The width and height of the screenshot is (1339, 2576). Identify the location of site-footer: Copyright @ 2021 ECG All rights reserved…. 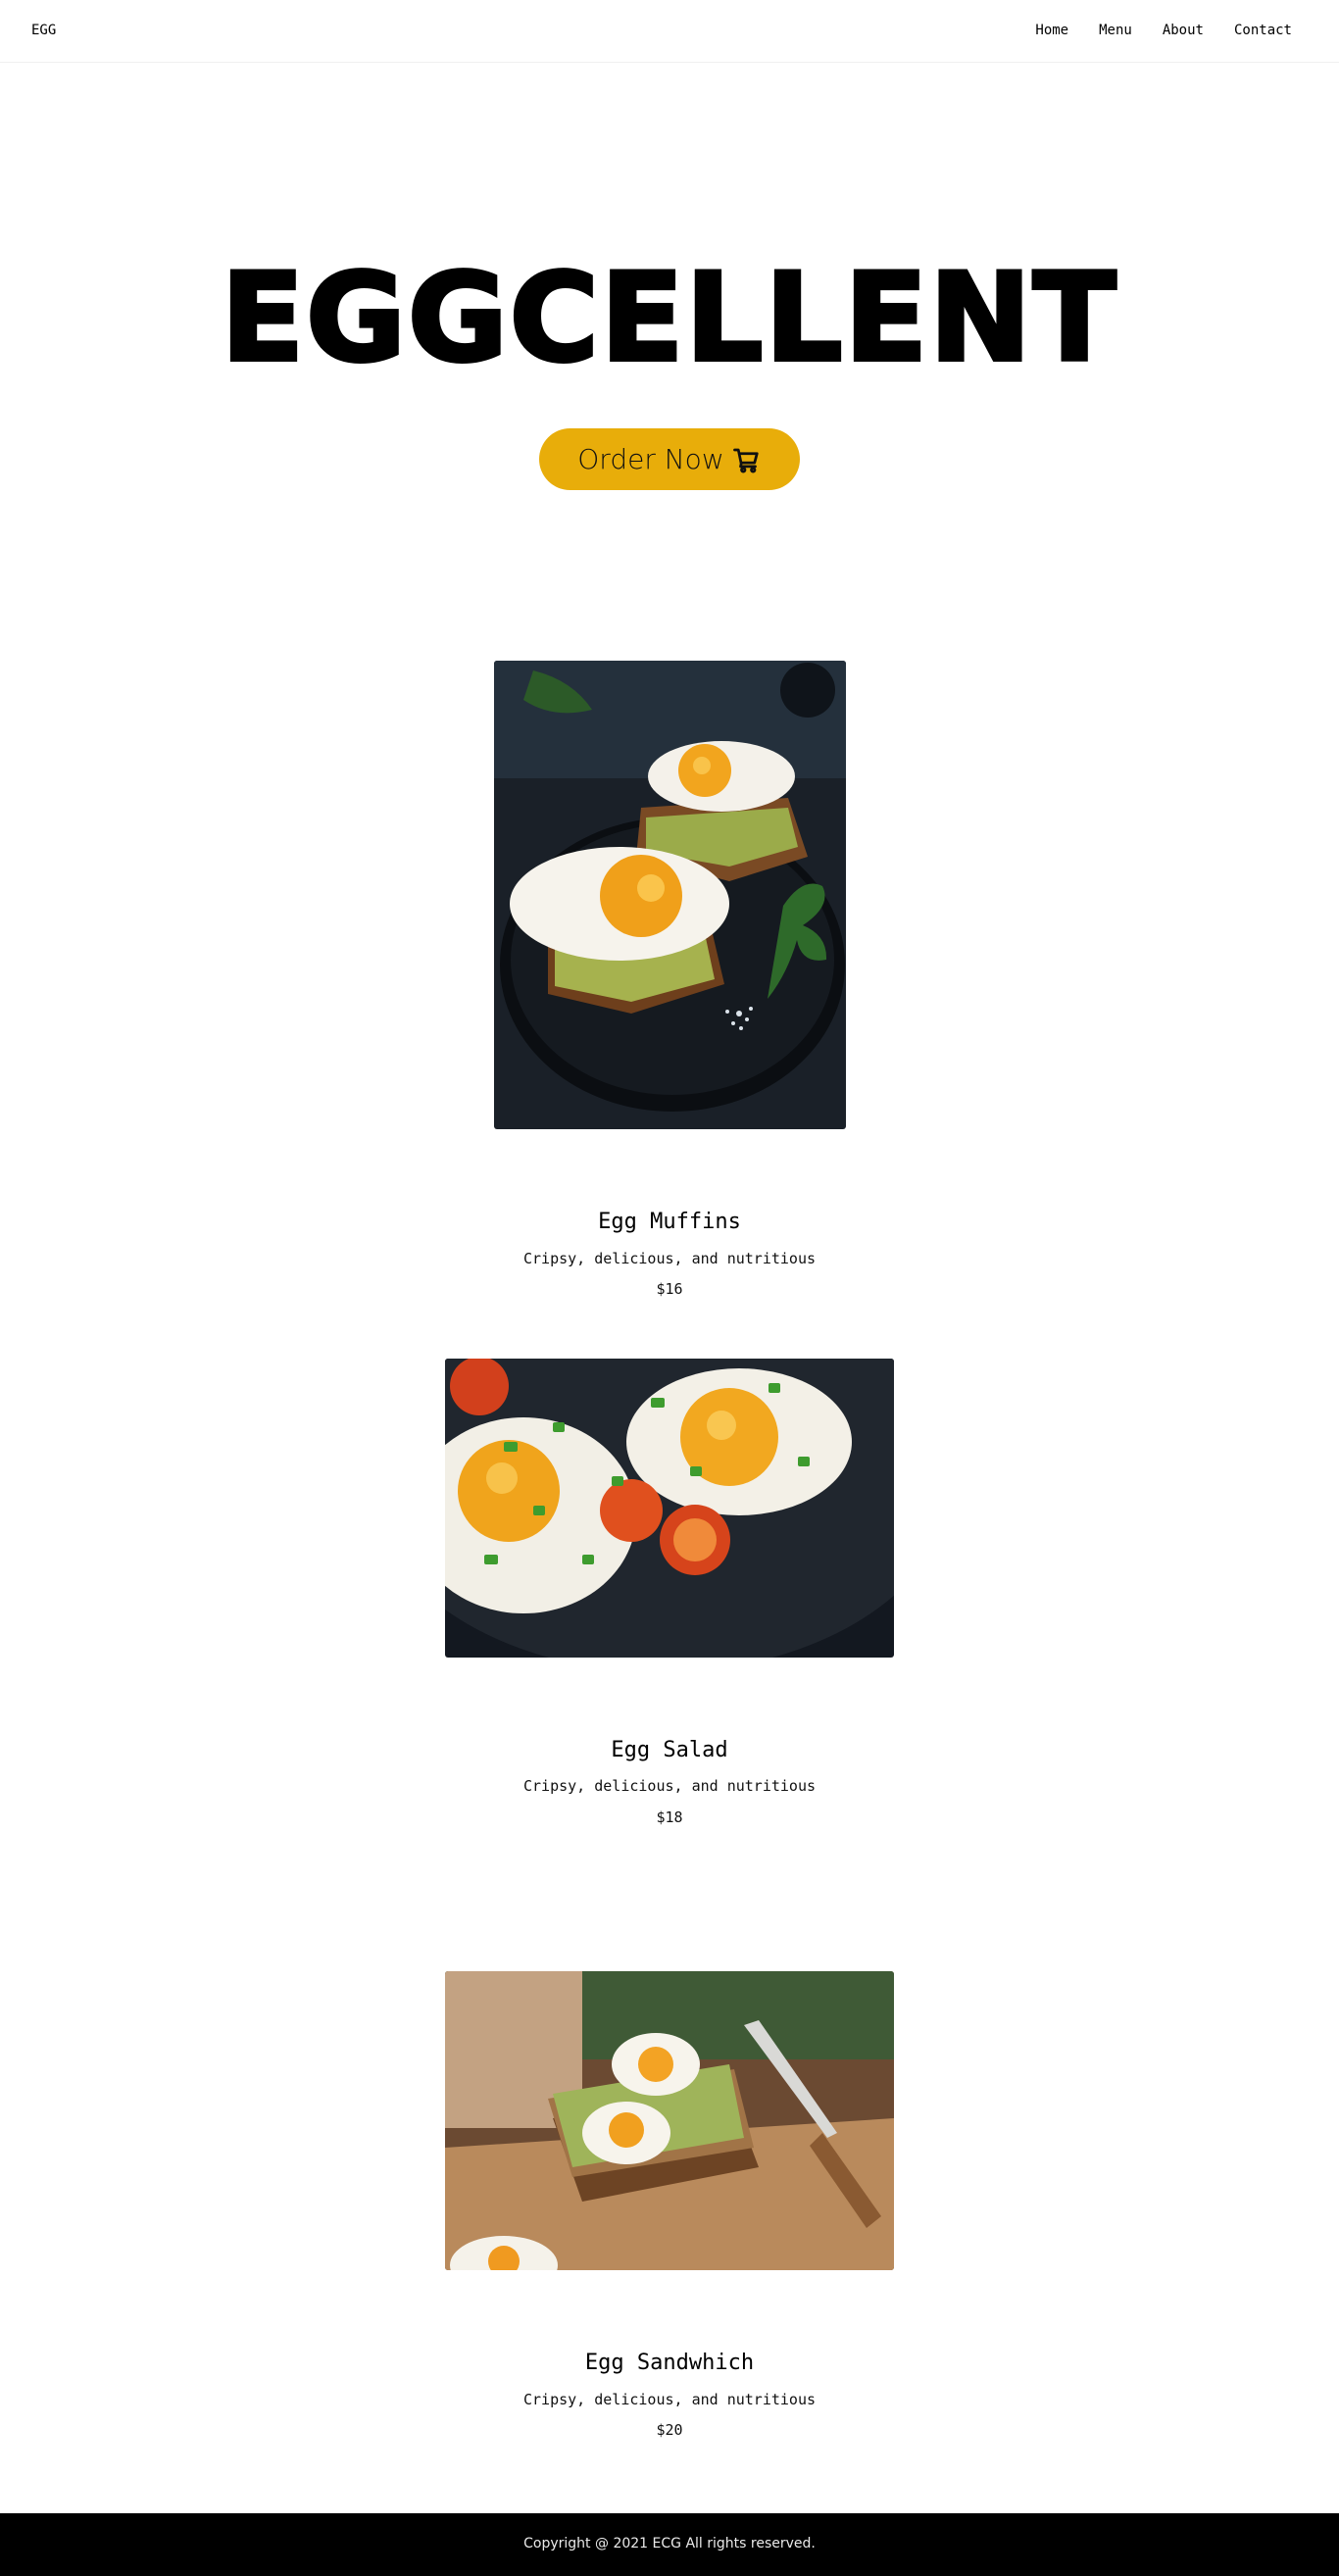
(669, 2544).